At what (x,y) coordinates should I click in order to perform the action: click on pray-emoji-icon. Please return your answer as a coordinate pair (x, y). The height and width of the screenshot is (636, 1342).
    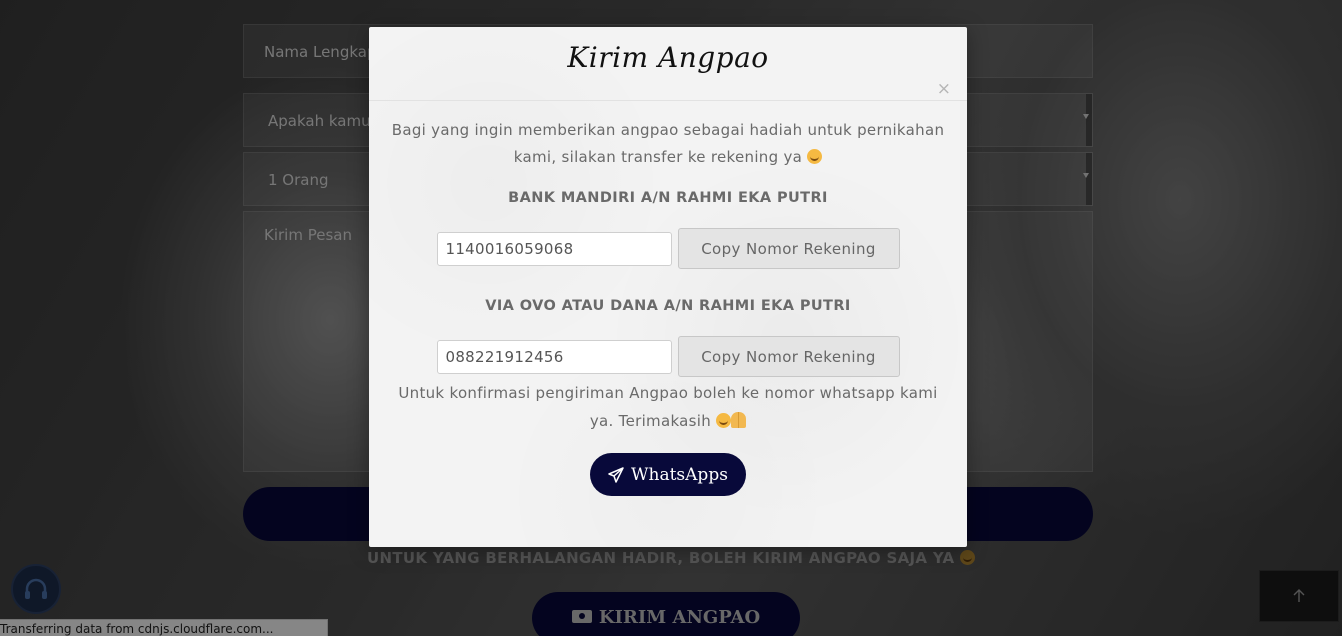
    Looking at the image, I should click on (739, 420).